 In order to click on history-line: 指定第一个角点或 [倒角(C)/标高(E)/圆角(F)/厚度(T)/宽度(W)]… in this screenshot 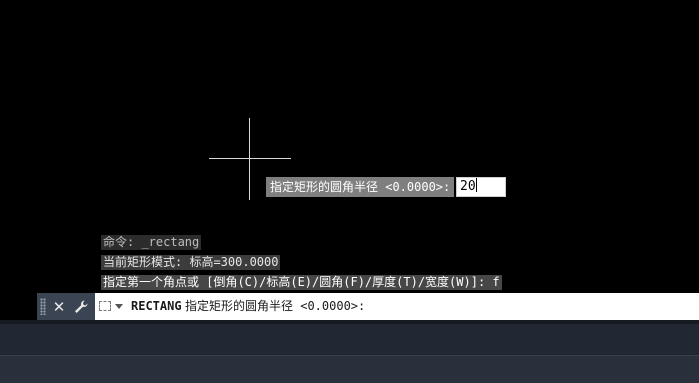, I will do `click(301, 282)`.